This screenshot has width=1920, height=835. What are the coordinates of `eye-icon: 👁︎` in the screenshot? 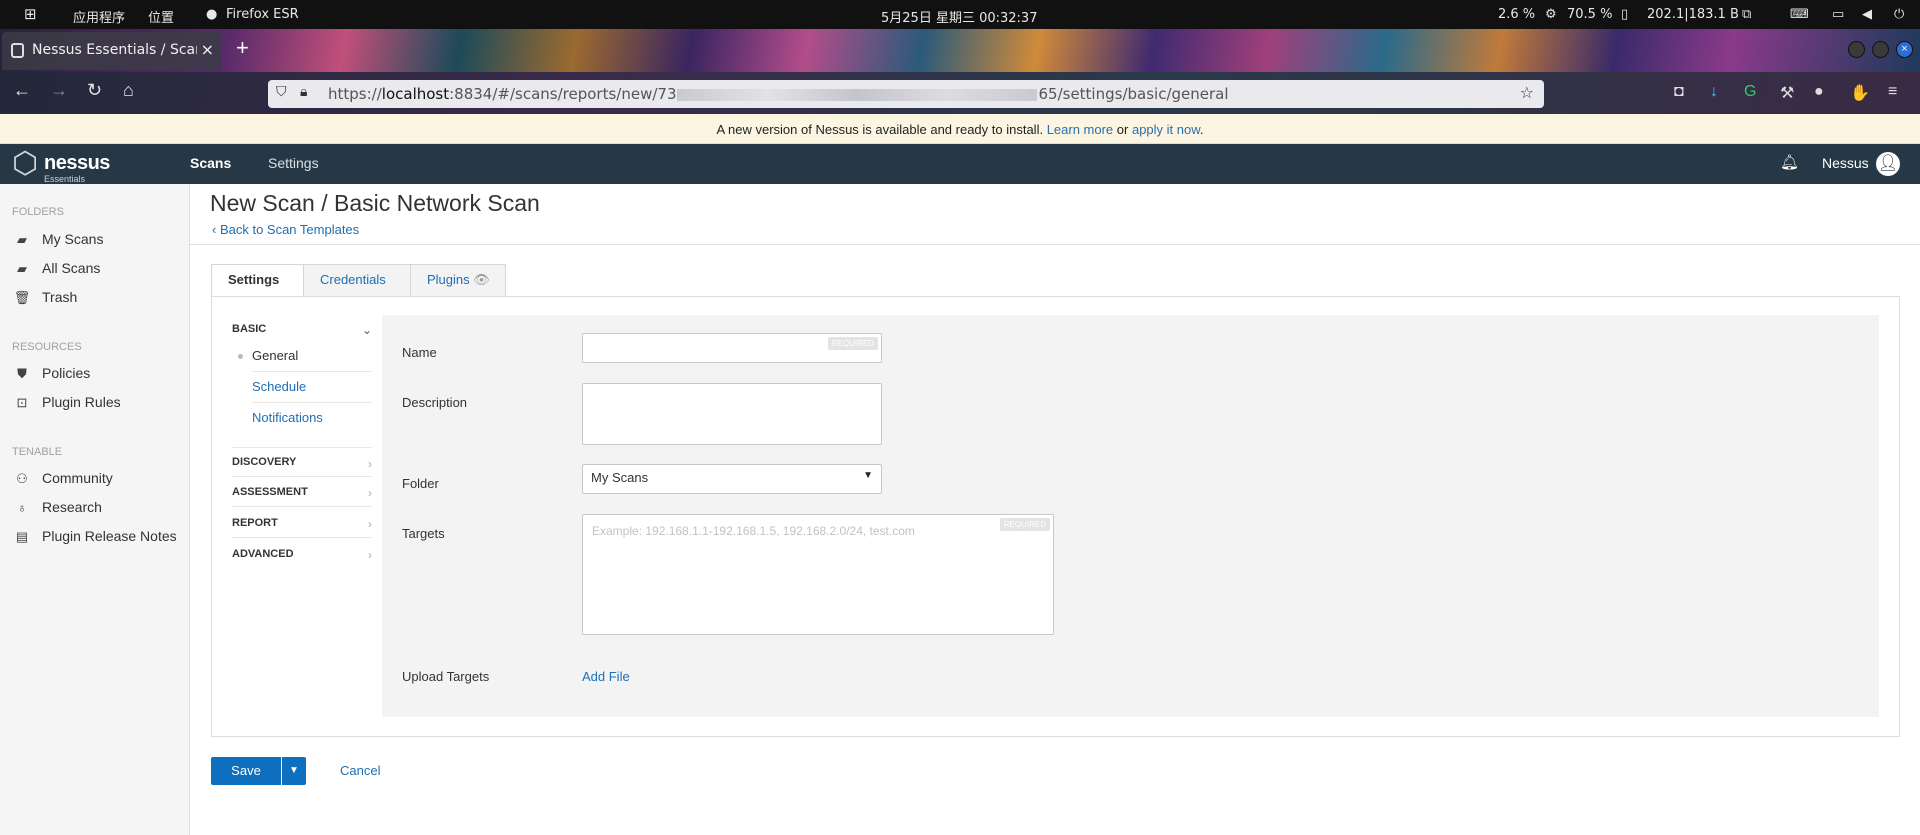 It's located at (481, 279).